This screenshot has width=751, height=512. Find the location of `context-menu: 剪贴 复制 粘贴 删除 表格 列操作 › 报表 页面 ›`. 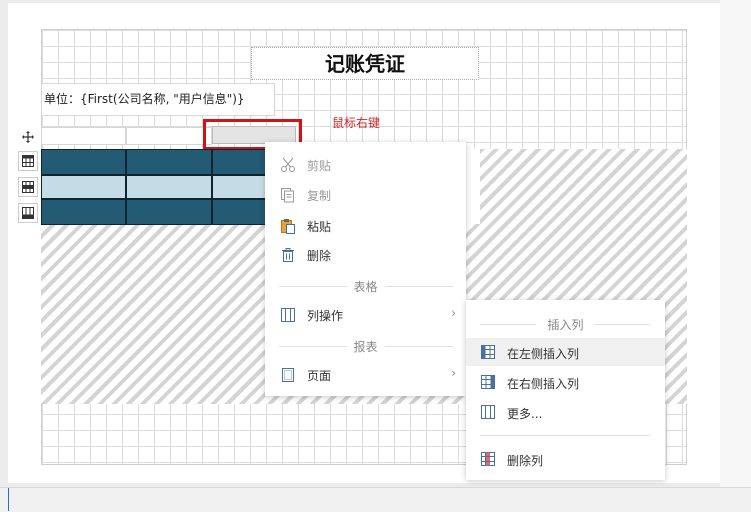

context-menu: 剪贴 复制 粘贴 删除 表格 列操作 › 报表 页面 › is located at coordinates (365, 269).